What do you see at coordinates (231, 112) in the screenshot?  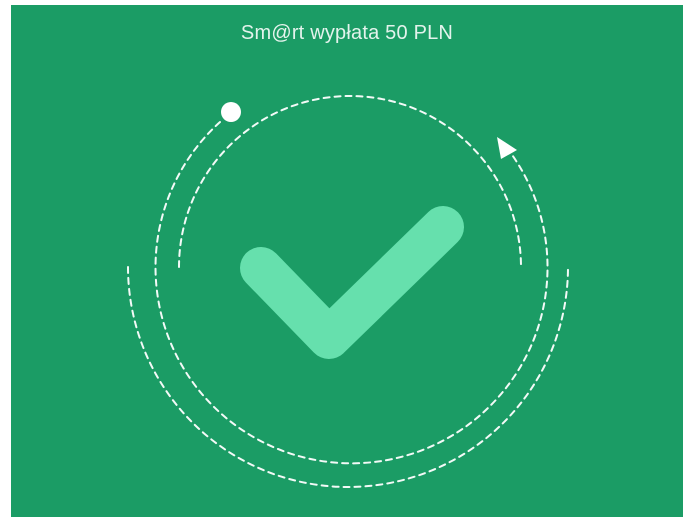 I see `dot-icon` at bounding box center [231, 112].